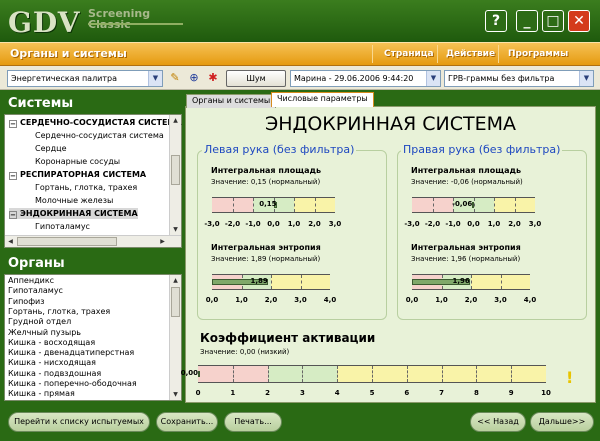 The image size is (600, 441). Describe the element at coordinates (273, 205) in the screenshot. I see `left-area-gauge: 0,15` at that location.